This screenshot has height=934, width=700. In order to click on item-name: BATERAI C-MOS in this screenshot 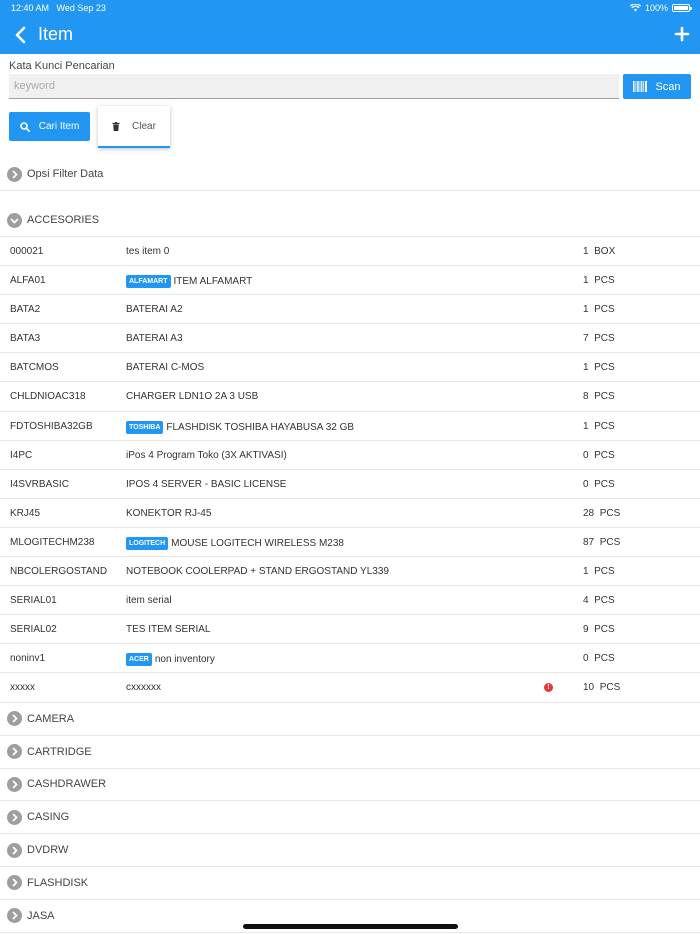, I will do `click(165, 368)`.